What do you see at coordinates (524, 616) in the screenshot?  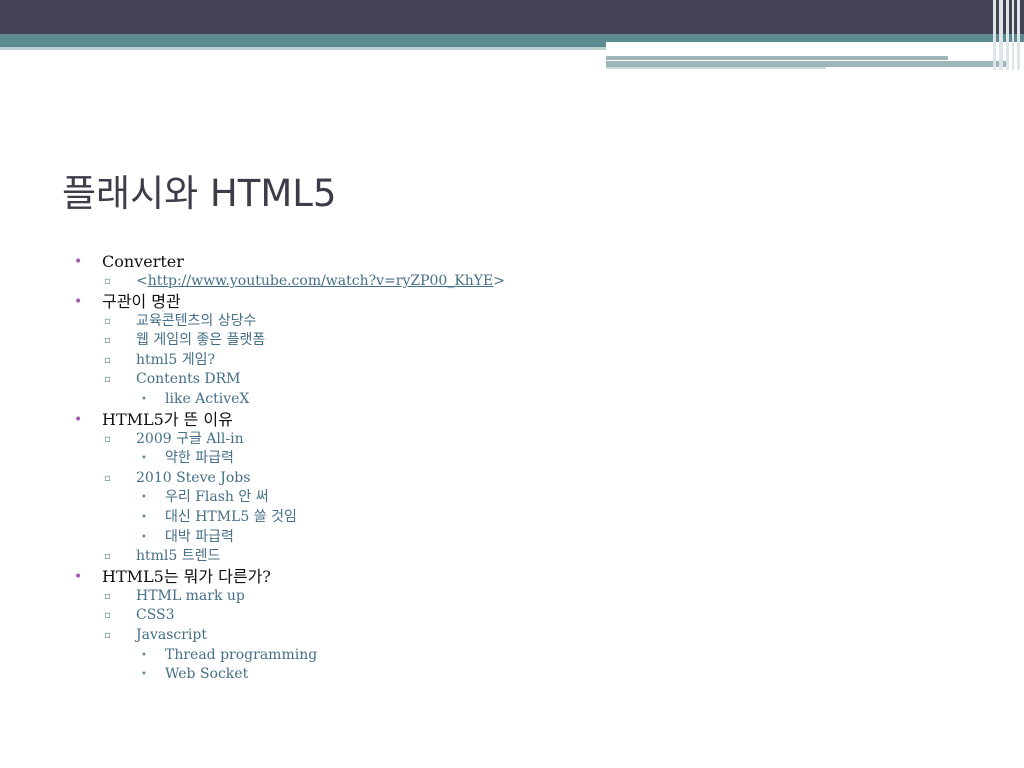 I see `list-item: ▫ CSS3` at bounding box center [524, 616].